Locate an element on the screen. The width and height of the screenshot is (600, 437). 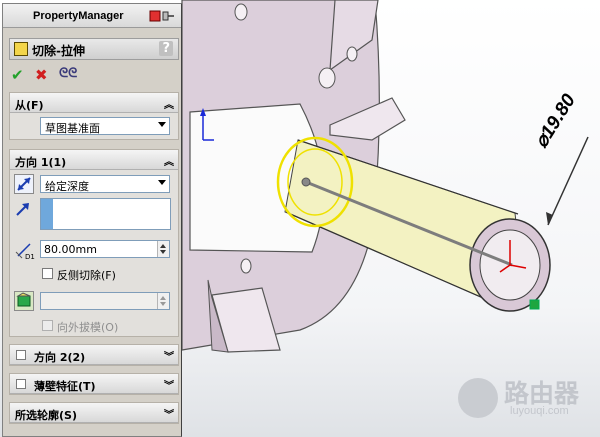
drag-handle is located at coordinates (534, 304).